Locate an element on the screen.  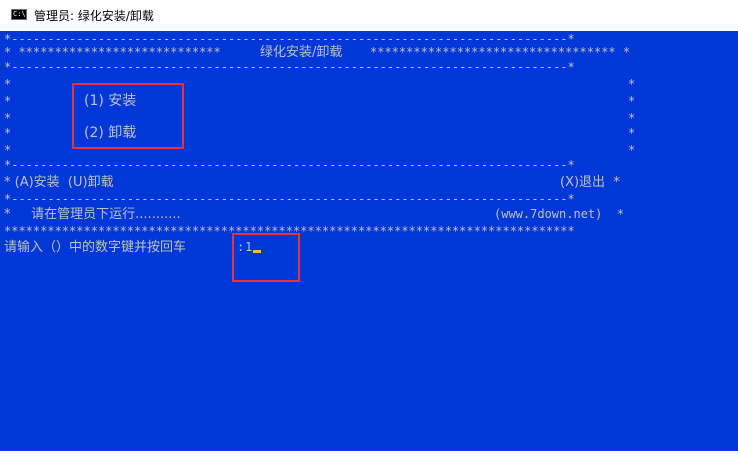
shortcut-row: * (A)安装 (U)卸载 (X)退出 * is located at coordinates (371, 182).